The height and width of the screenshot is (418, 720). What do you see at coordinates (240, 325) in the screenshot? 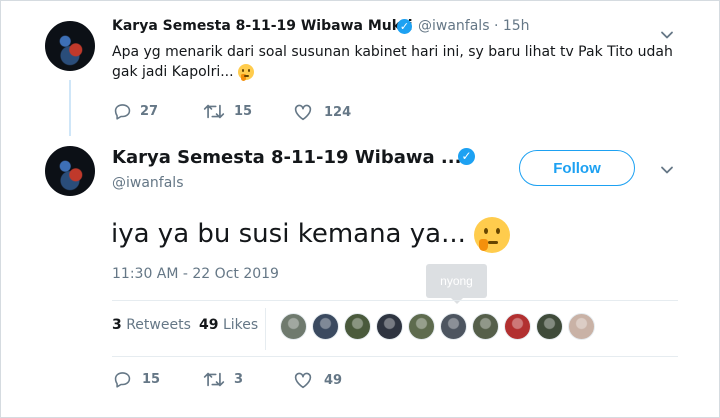
I see `like-stat-label: Likes` at bounding box center [240, 325].